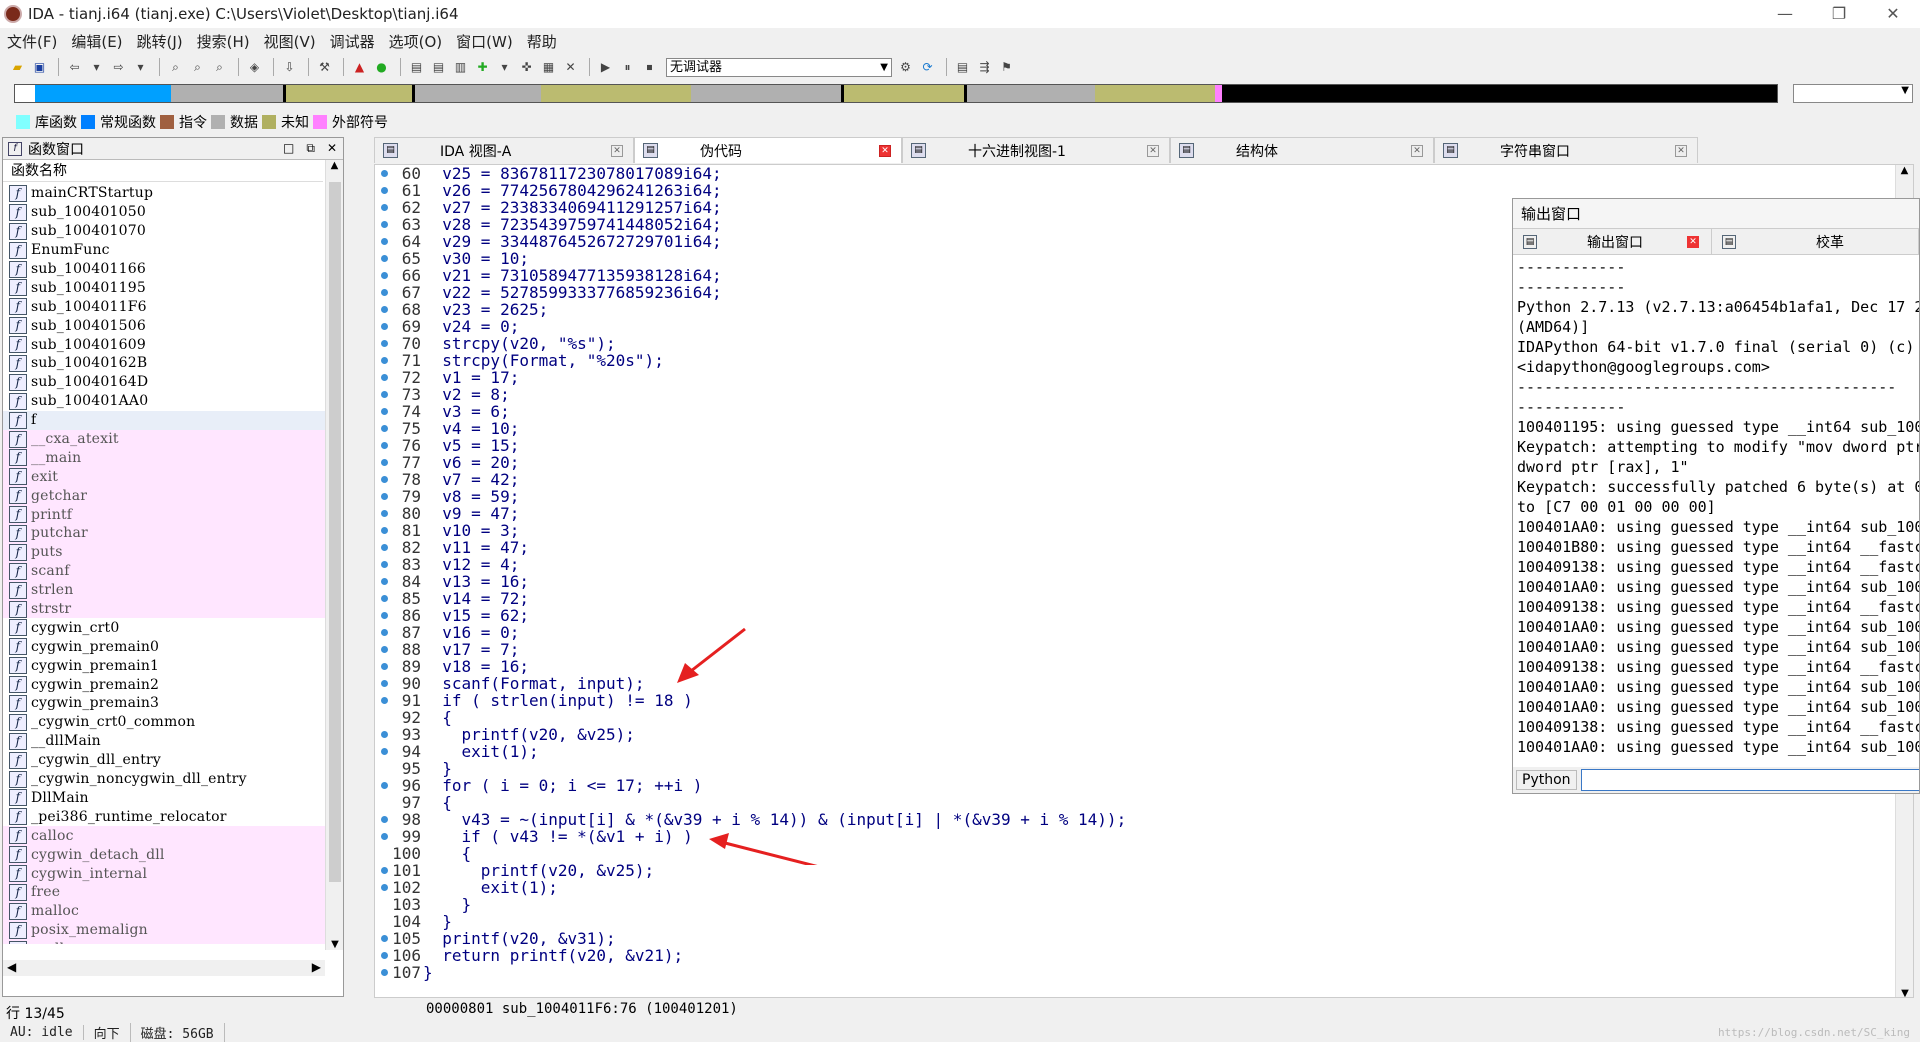 Image resolution: width=1920 pixels, height=1042 pixels. What do you see at coordinates (197, 67) in the screenshot?
I see `binary-search-icon: ⌕` at bounding box center [197, 67].